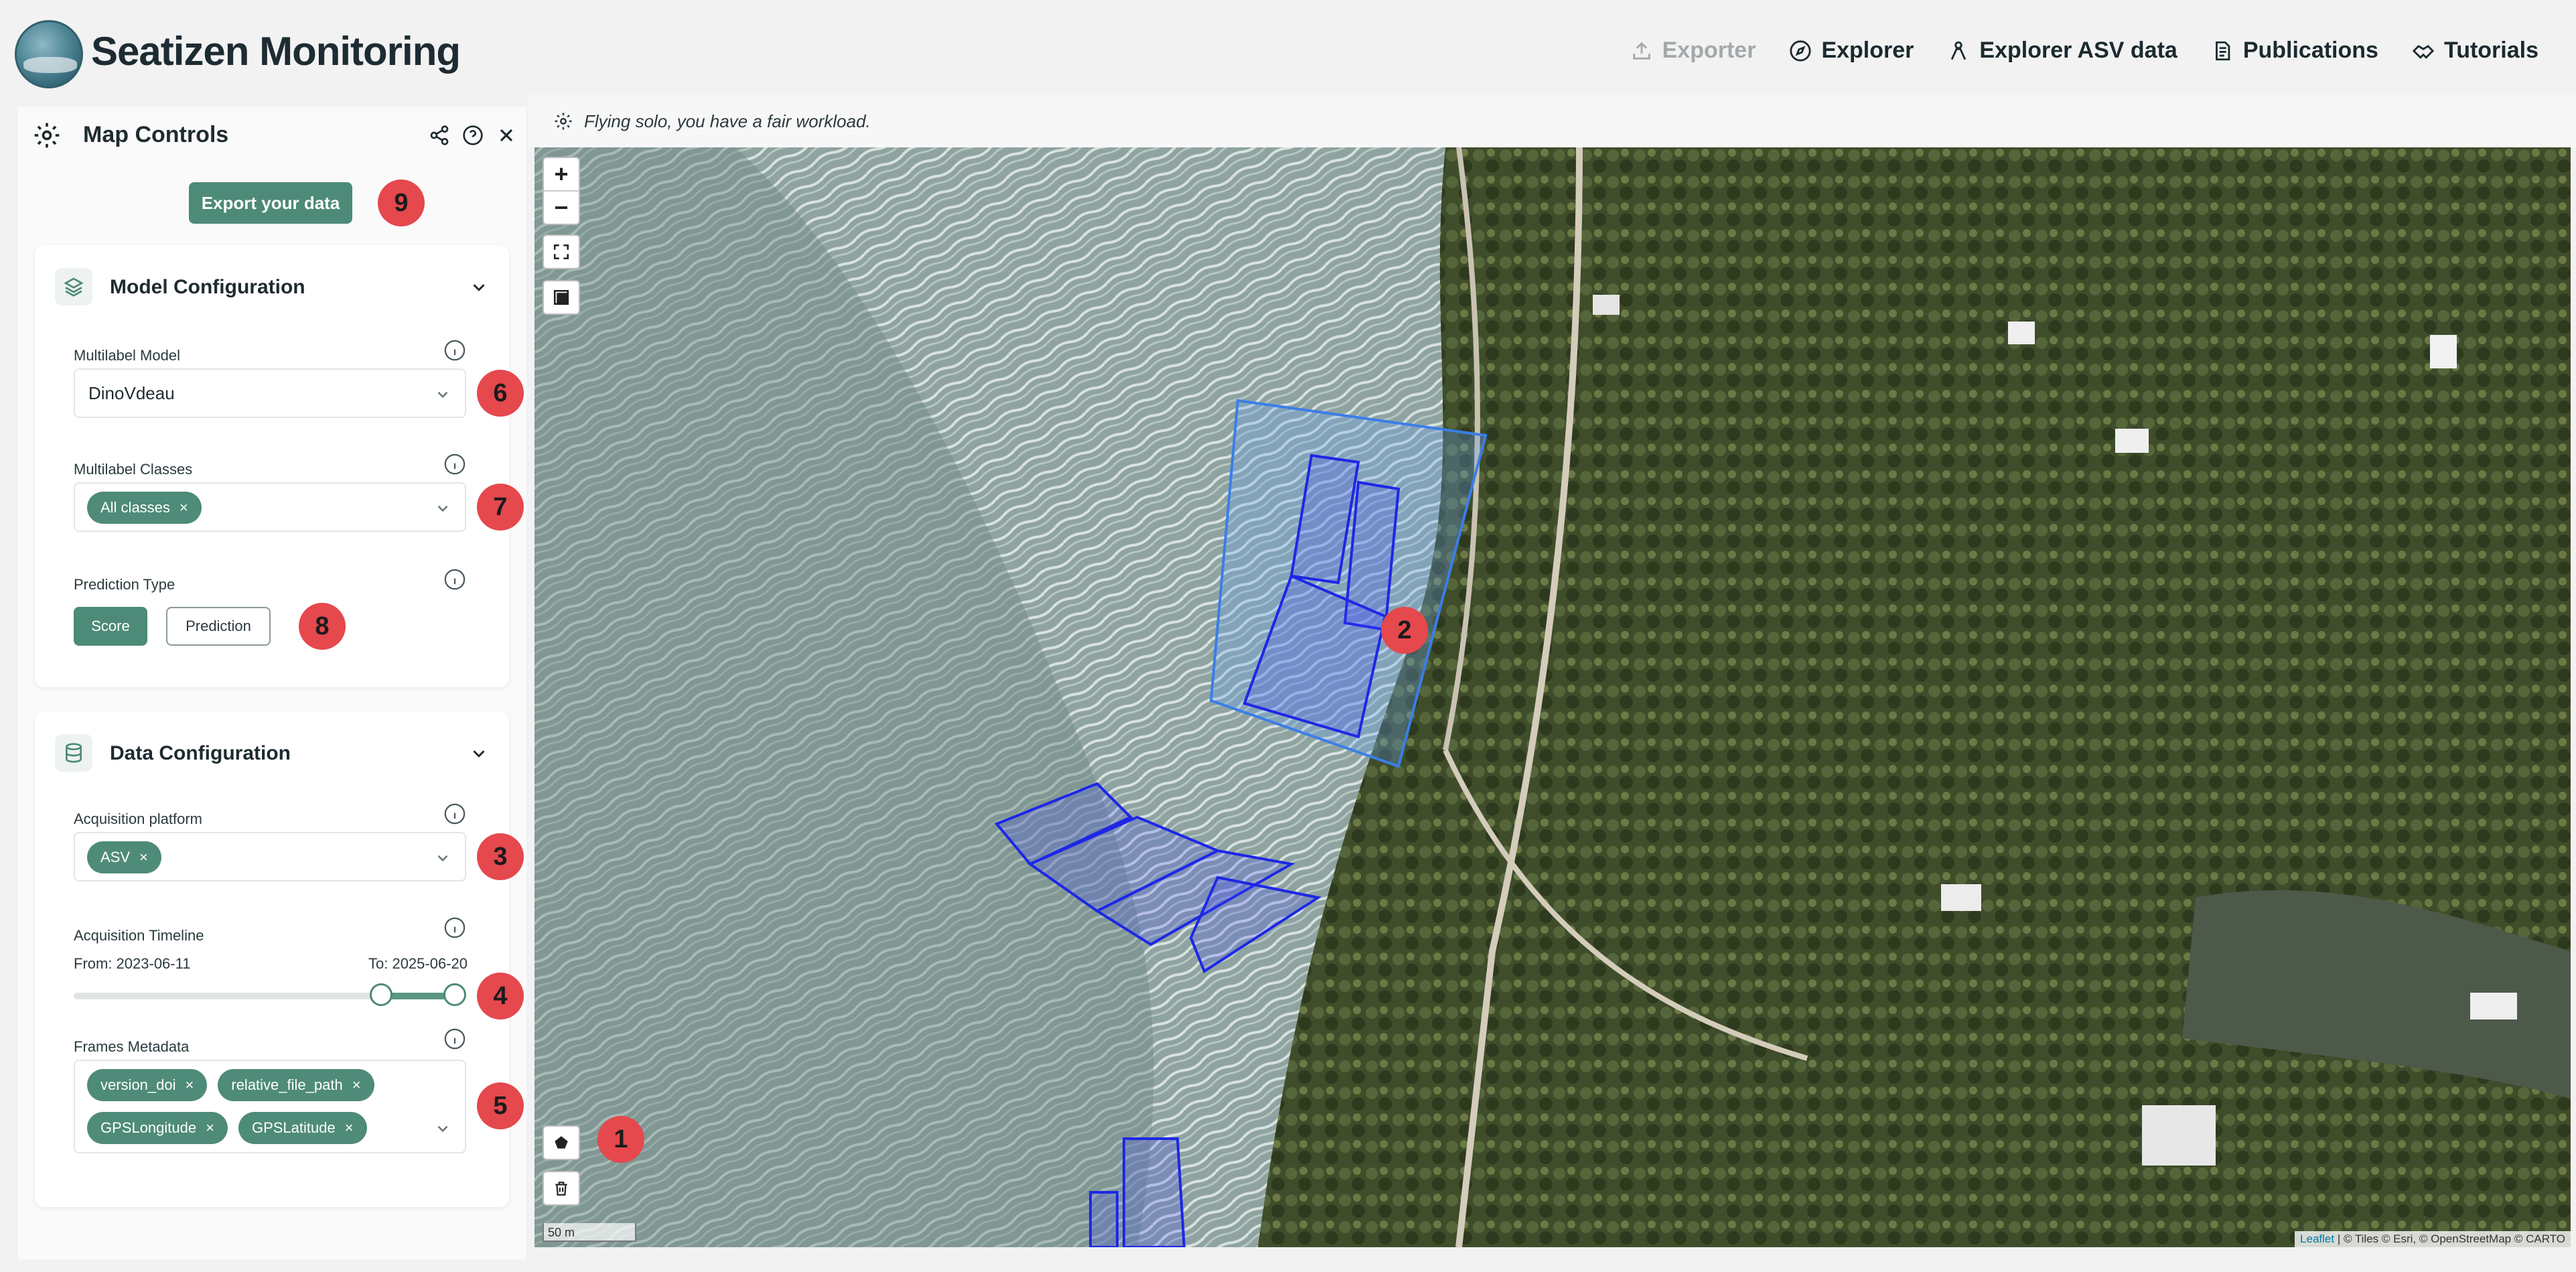 This screenshot has height=1272, width=2576. I want to click on gear-icon, so click(47, 135).